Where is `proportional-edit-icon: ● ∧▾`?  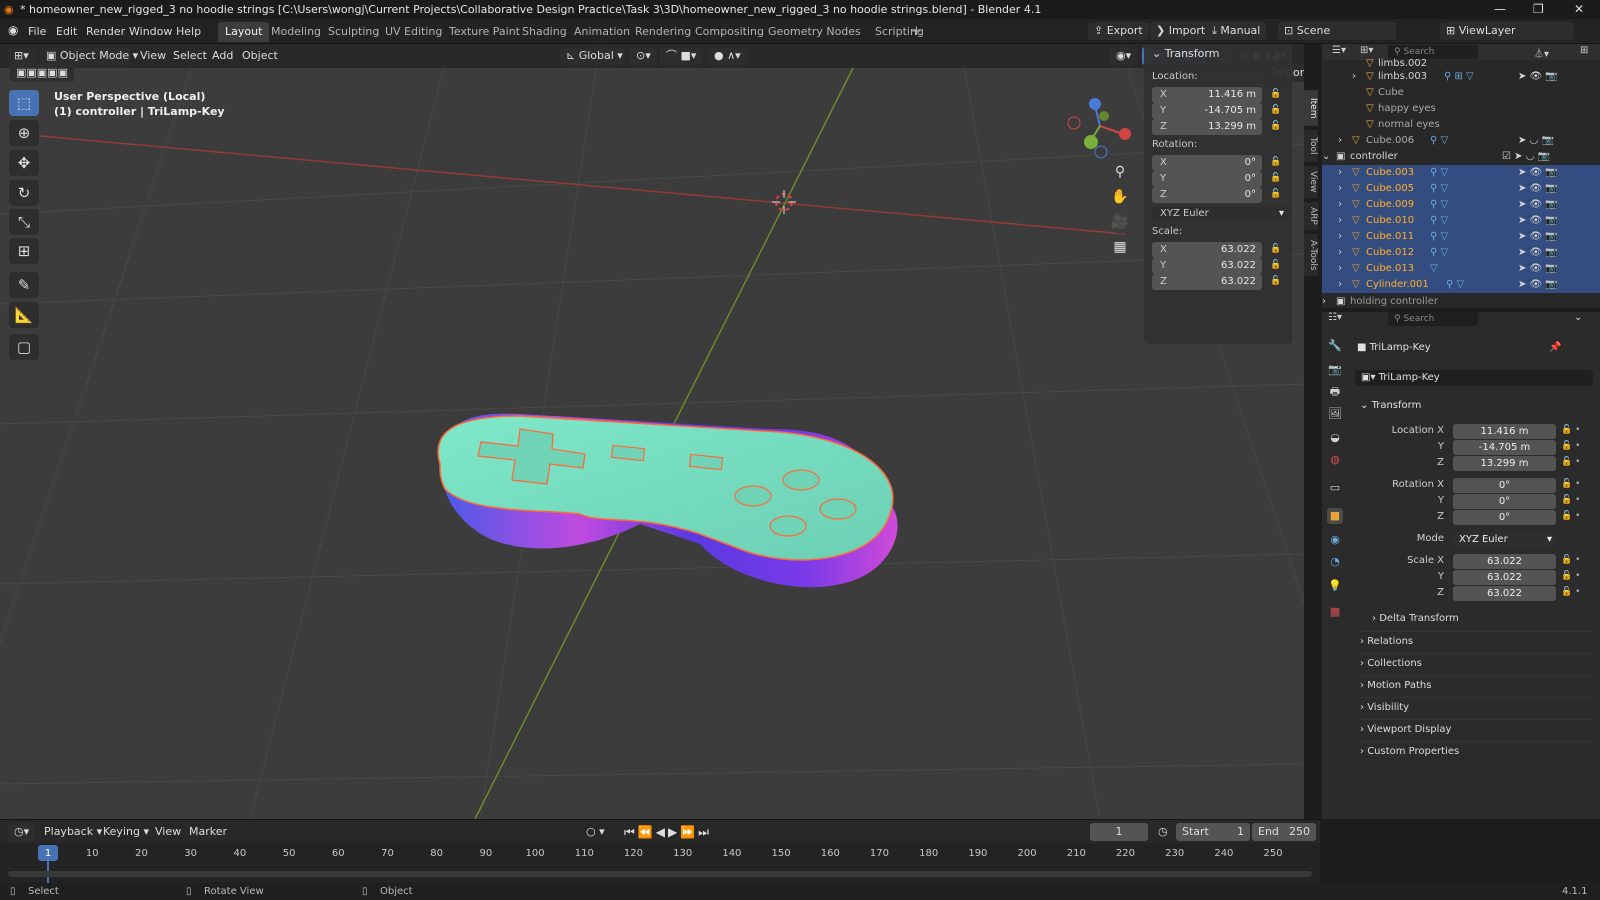 proportional-edit-icon: ● ∧▾ is located at coordinates (727, 56).